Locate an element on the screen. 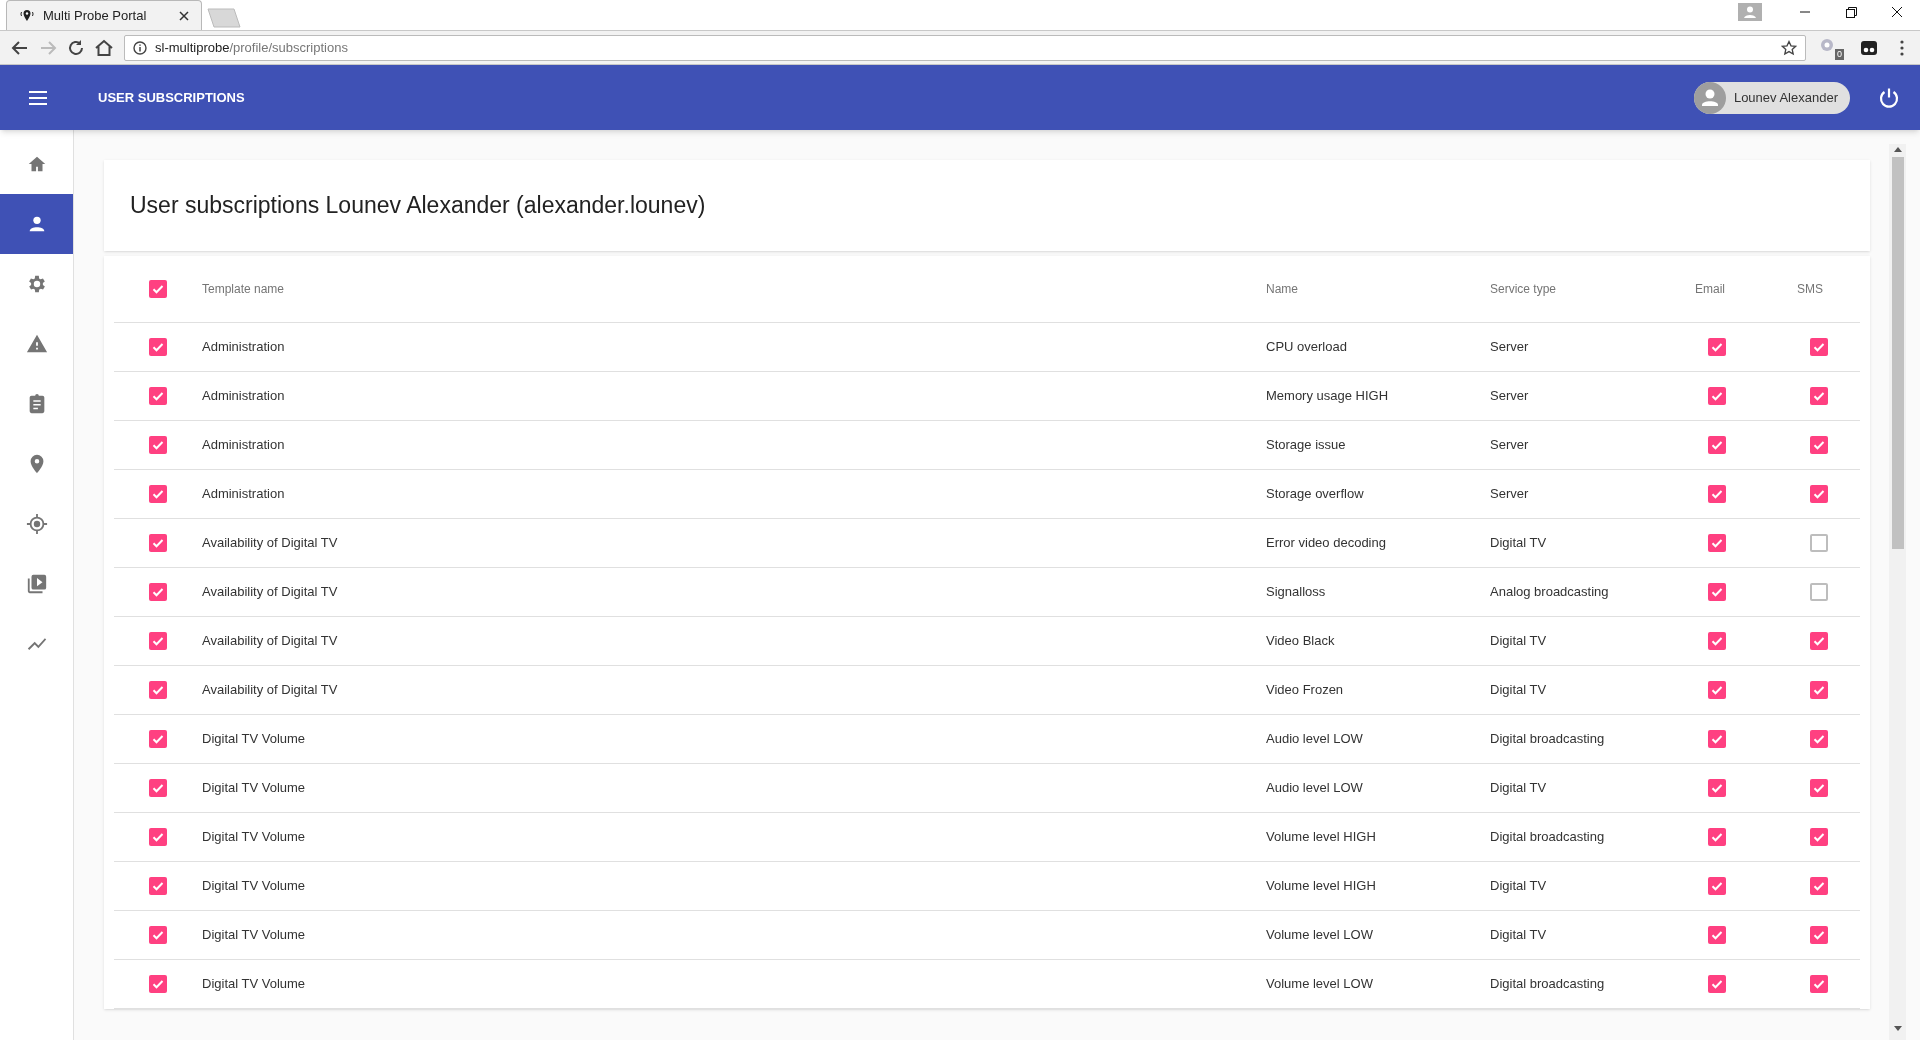 The height and width of the screenshot is (1040, 1920). address-field: sl-multiprobe/profile/subscriptions is located at coordinates (965, 47).